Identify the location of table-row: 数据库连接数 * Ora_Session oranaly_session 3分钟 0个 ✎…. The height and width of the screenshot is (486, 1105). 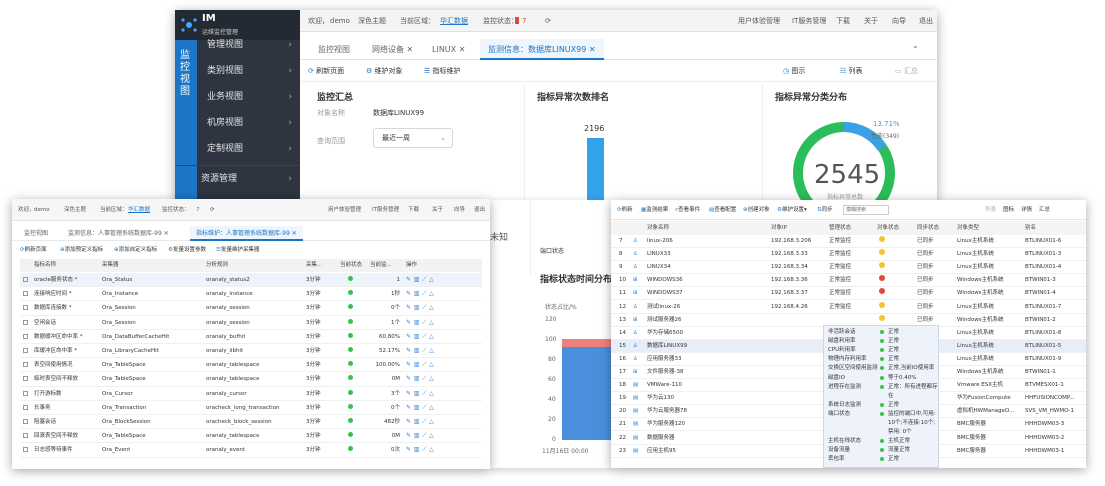
(251, 308).